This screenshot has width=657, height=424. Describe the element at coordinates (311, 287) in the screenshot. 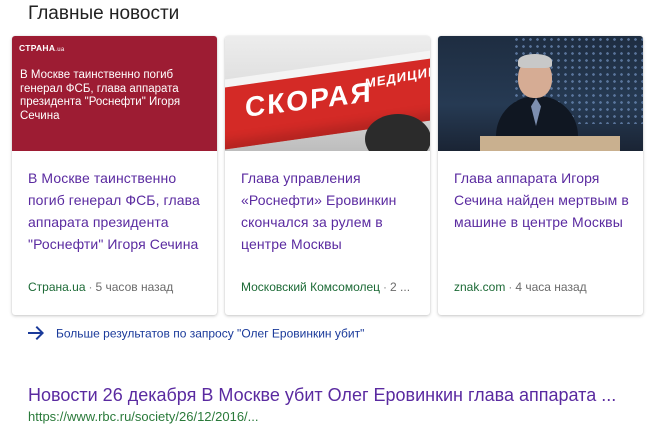

I see `news-source: Московский Комсомолец` at that location.